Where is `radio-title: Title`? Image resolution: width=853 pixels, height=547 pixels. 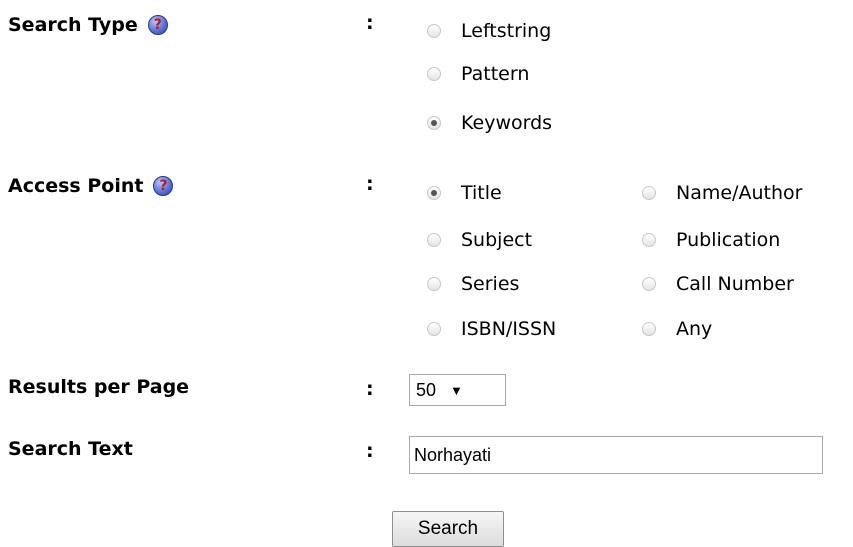
radio-title: Title is located at coordinates (464, 193).